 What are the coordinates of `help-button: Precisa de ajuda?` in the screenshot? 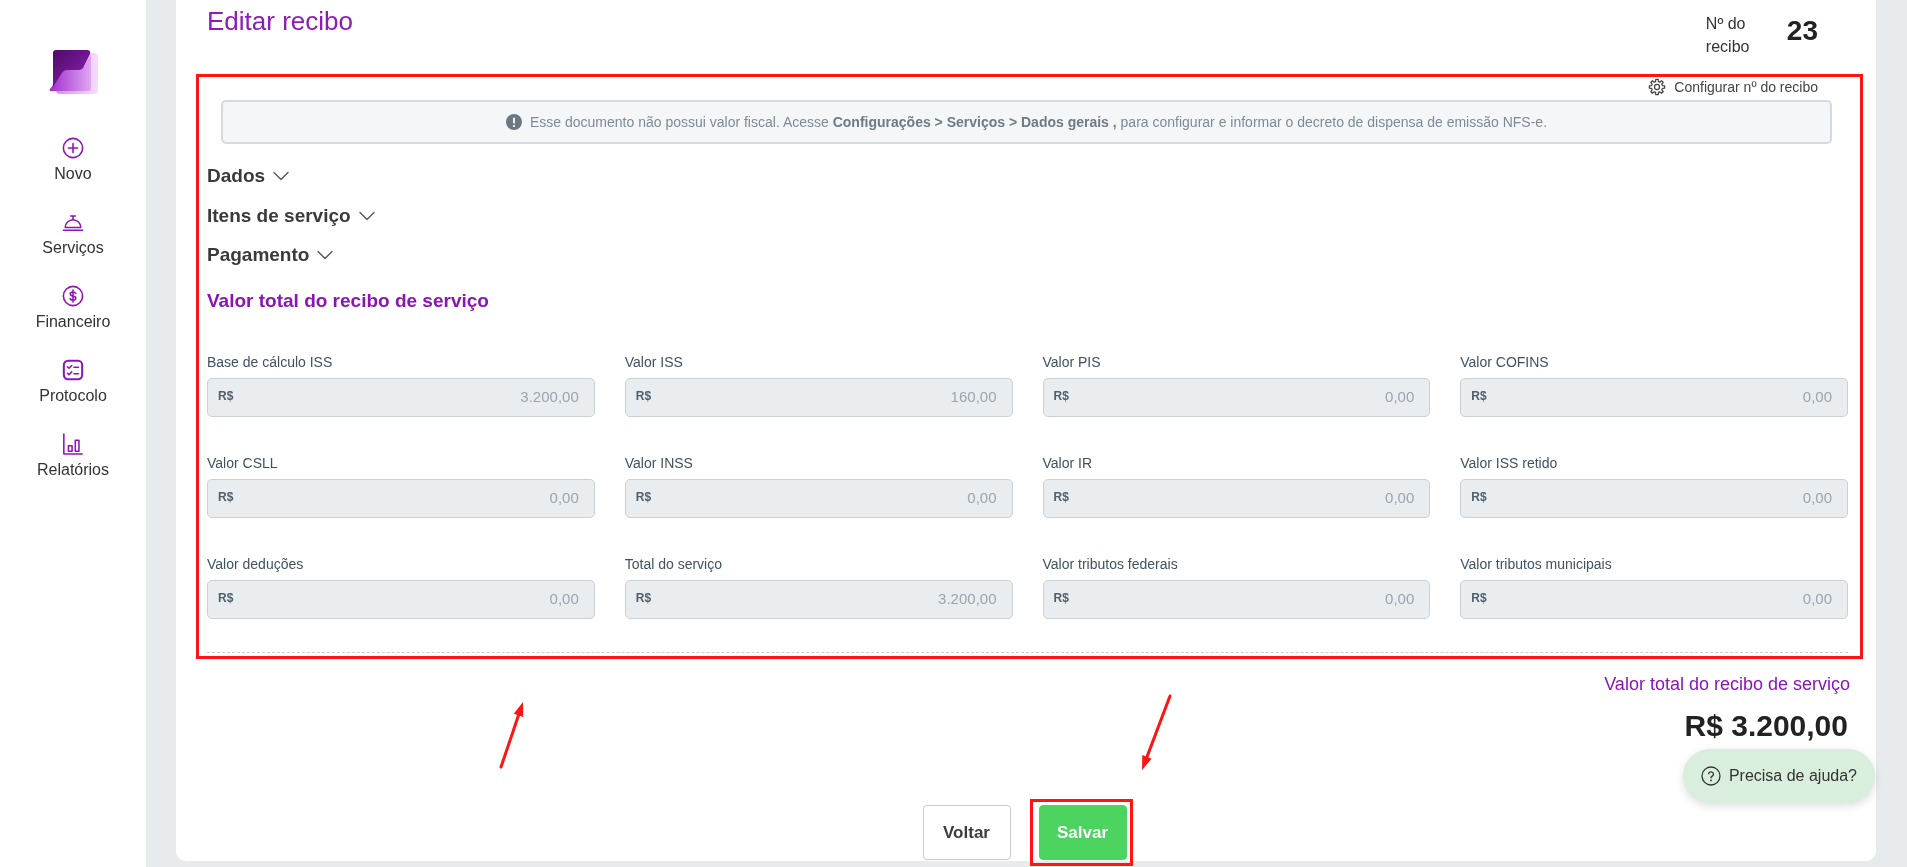 It's located at (1778, 776).